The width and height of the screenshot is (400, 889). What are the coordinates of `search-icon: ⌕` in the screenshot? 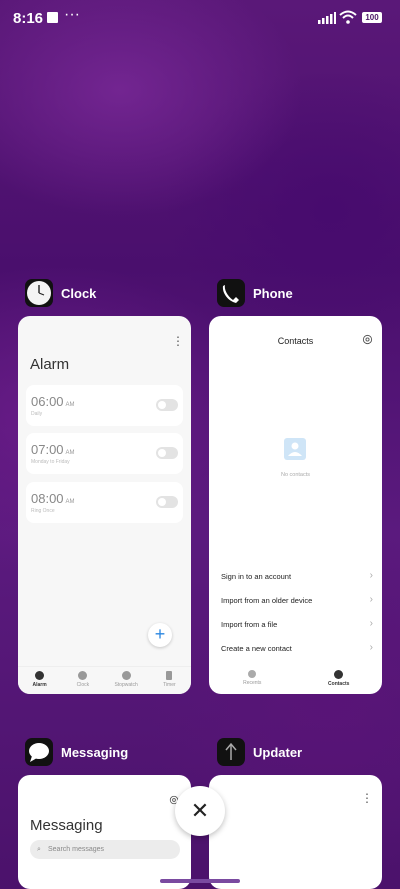 It's located at (39, 849).